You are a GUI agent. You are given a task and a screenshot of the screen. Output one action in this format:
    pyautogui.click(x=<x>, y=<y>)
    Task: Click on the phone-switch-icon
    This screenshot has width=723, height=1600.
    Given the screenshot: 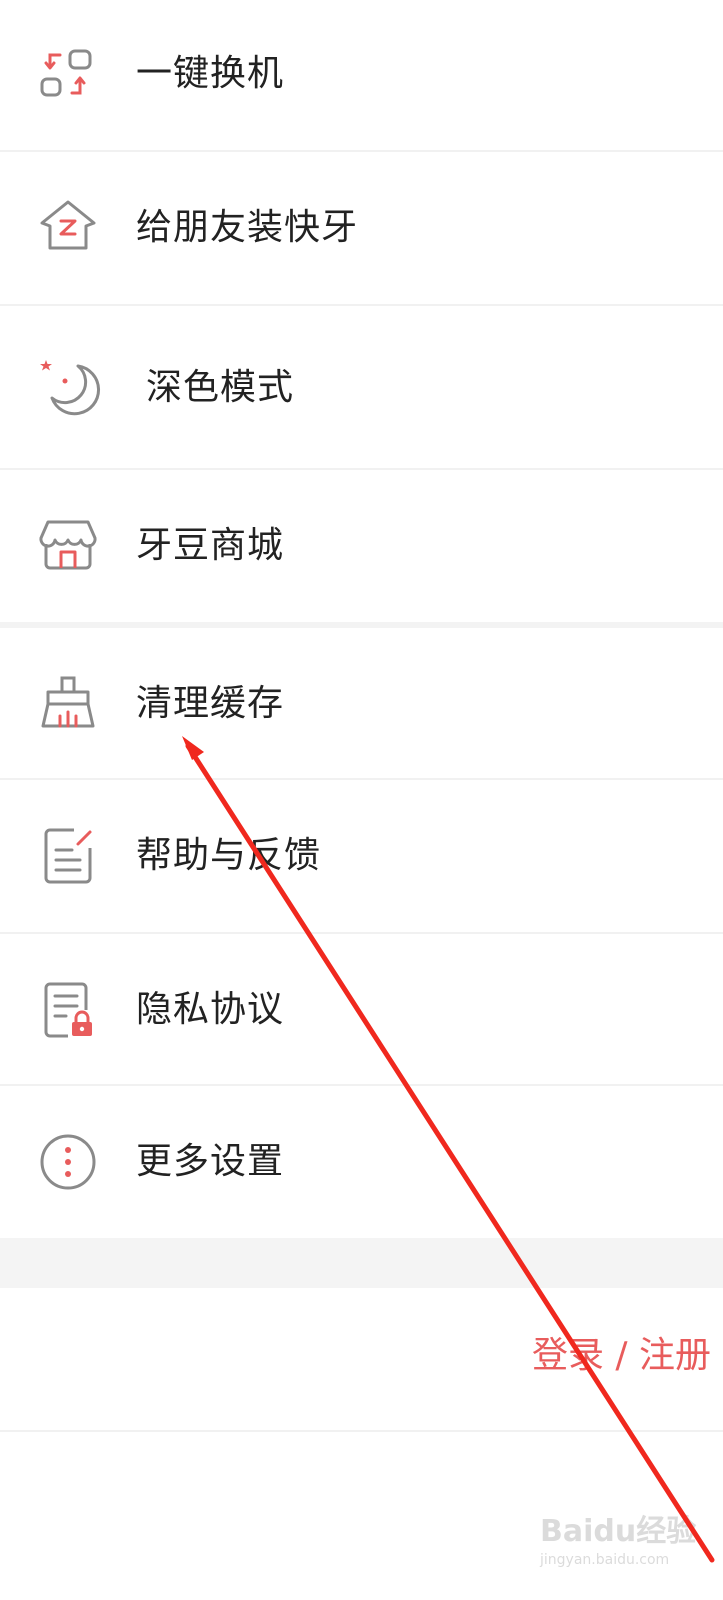 What is the action you would take?
    pyautogui.click(x=68, y=75)
    